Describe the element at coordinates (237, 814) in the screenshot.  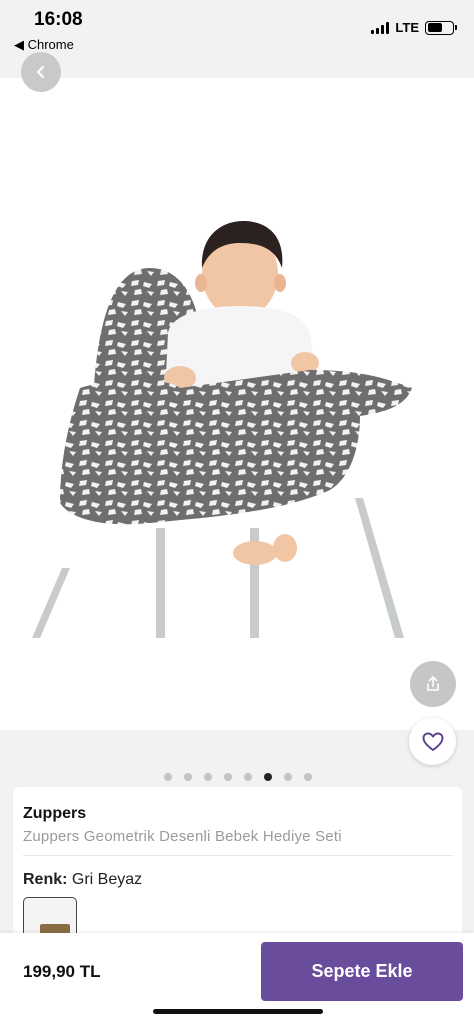
I see `brand-name: Zuppers` at that location.